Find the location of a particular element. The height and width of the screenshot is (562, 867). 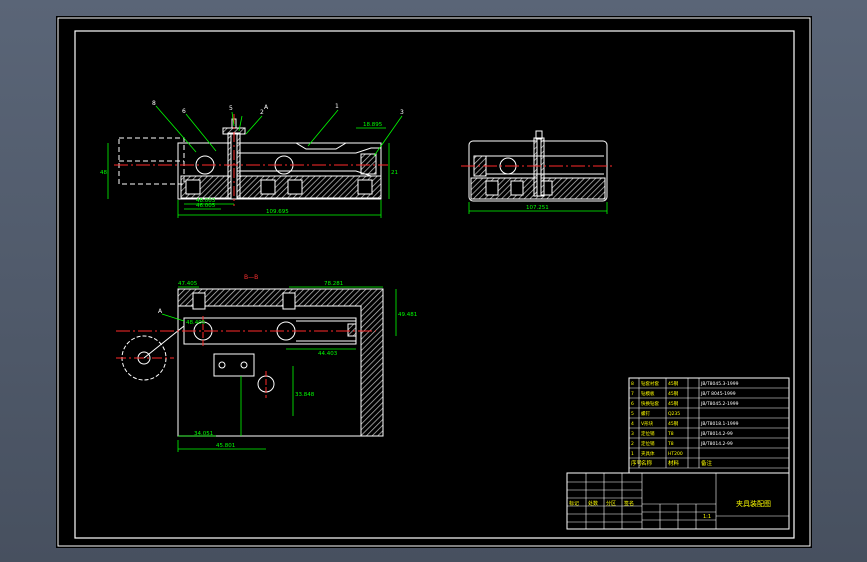

plan-end-slot is located at coordinates (352, 330).